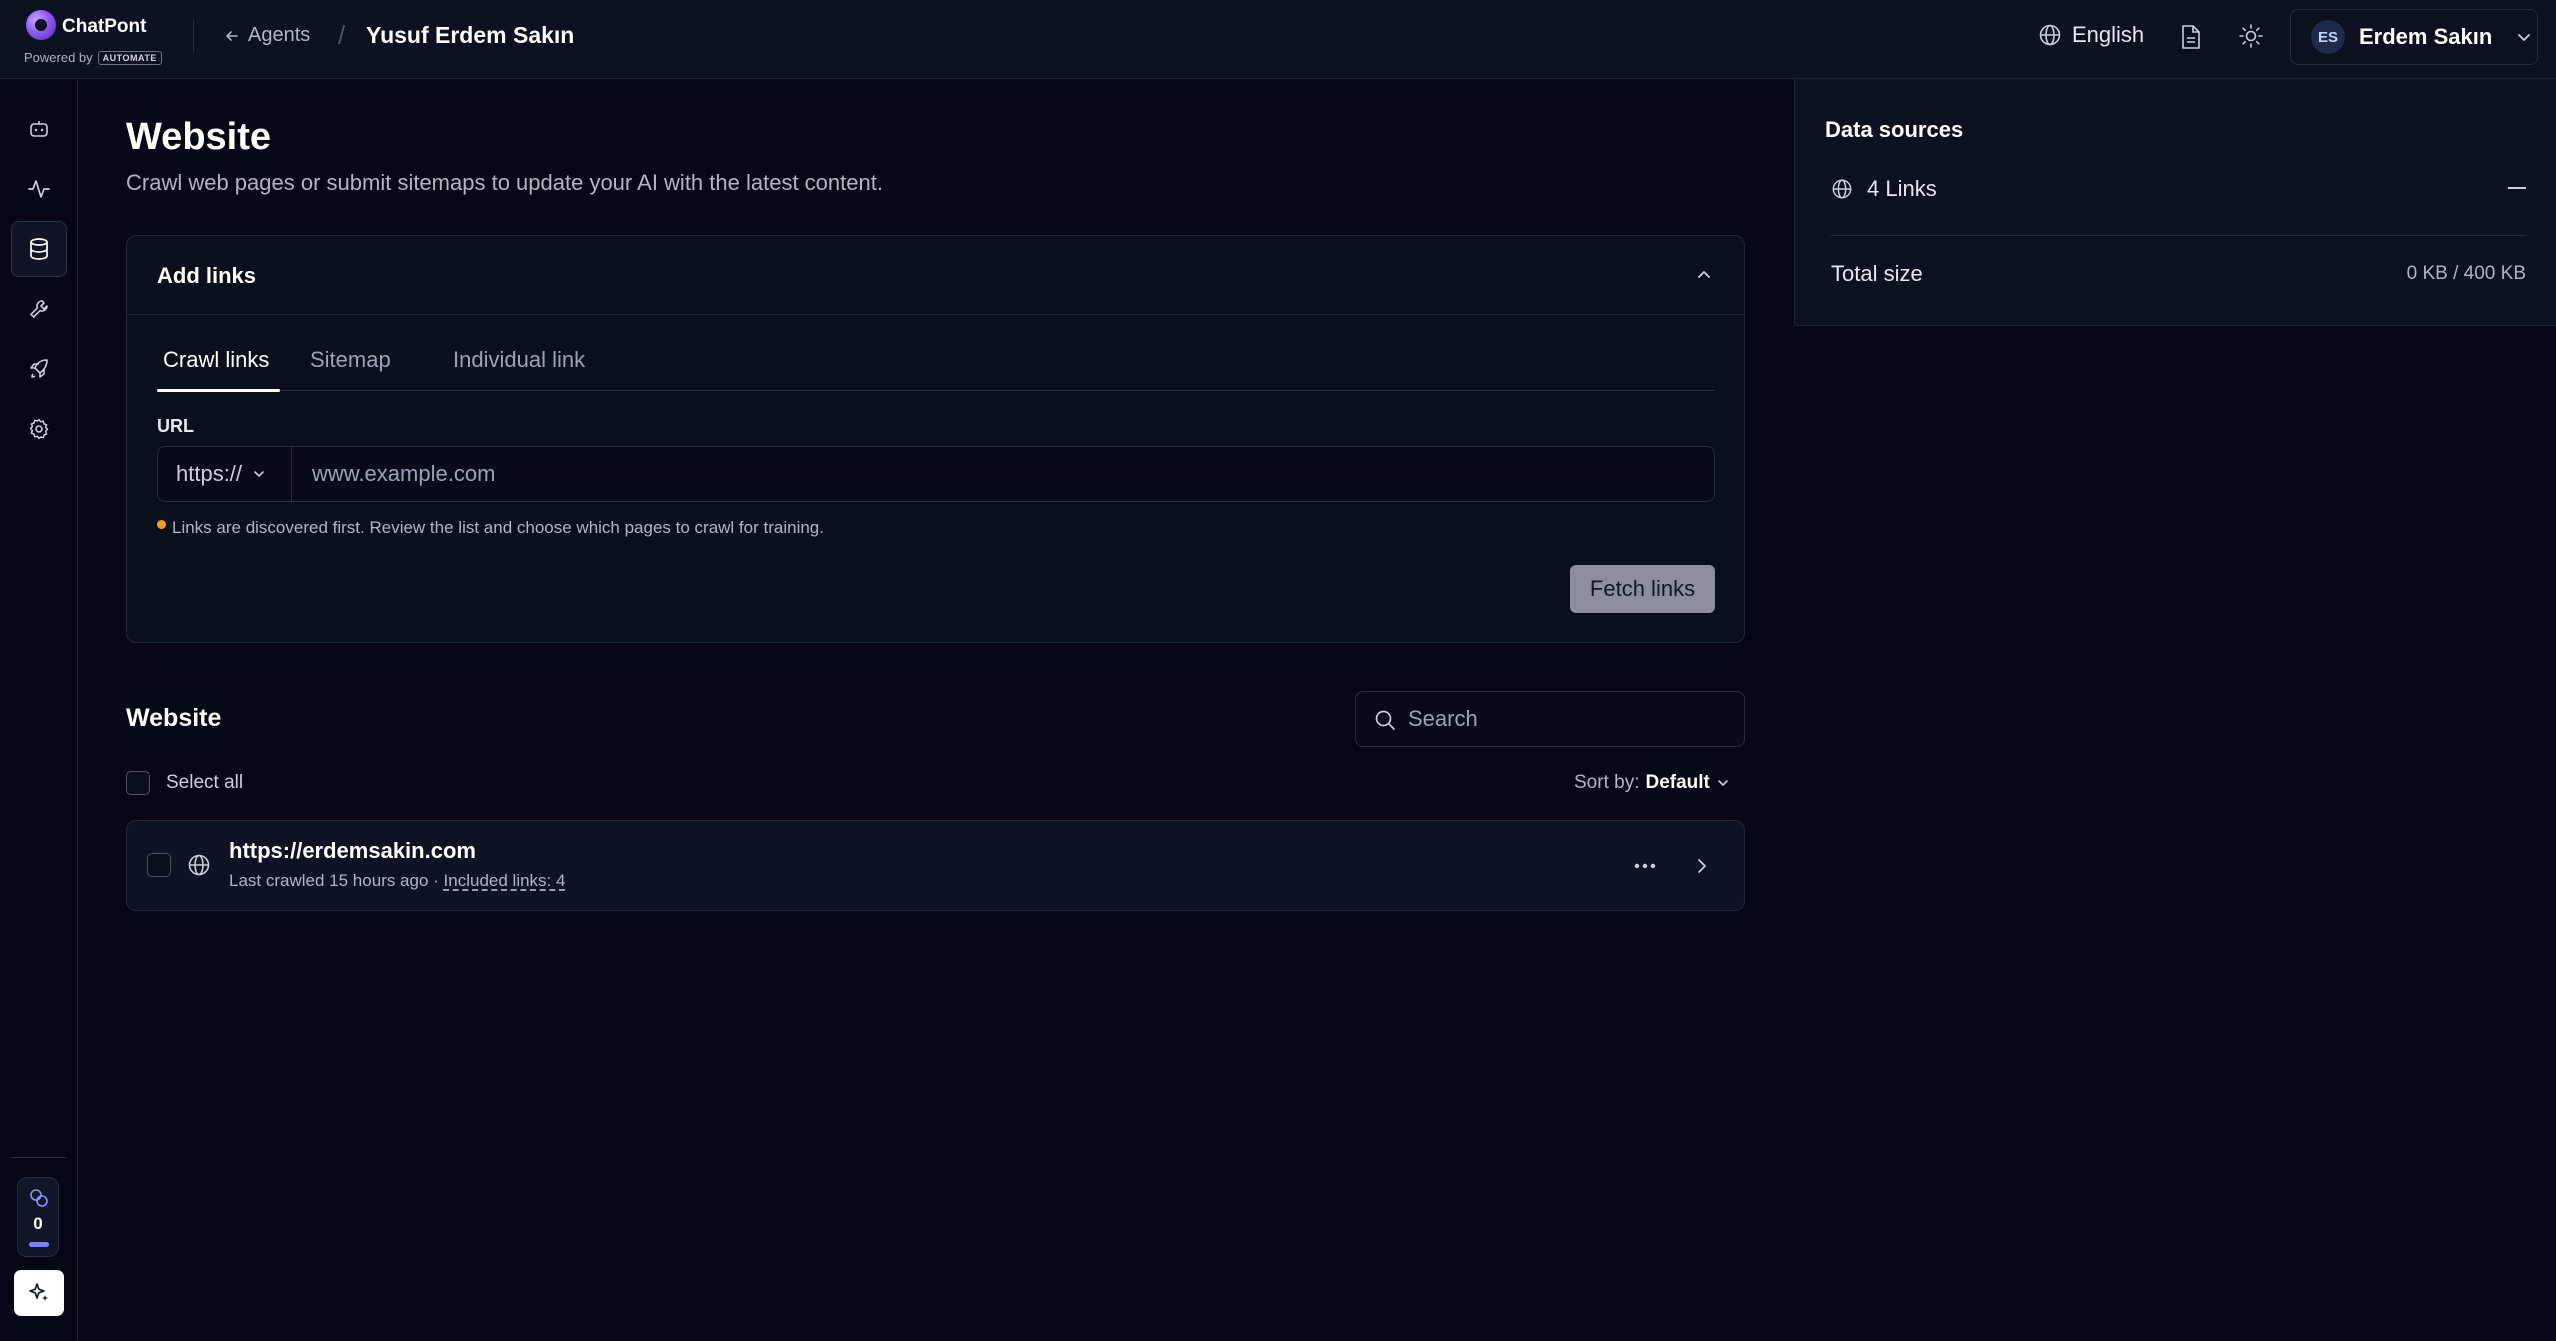 Image resolution: width=2556 pixels, height=1341 pixels. Describe the element at coordinates (193, 36) in the screenshot. I see `header-divider` at that location.